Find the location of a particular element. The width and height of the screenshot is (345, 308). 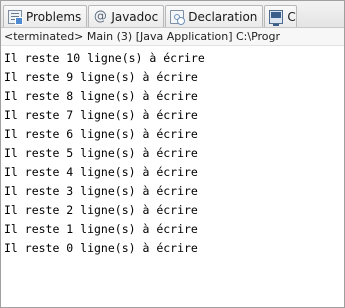

console-line: Il reste 4 ligne(s) à écrire is located at coordinates (101, 172).